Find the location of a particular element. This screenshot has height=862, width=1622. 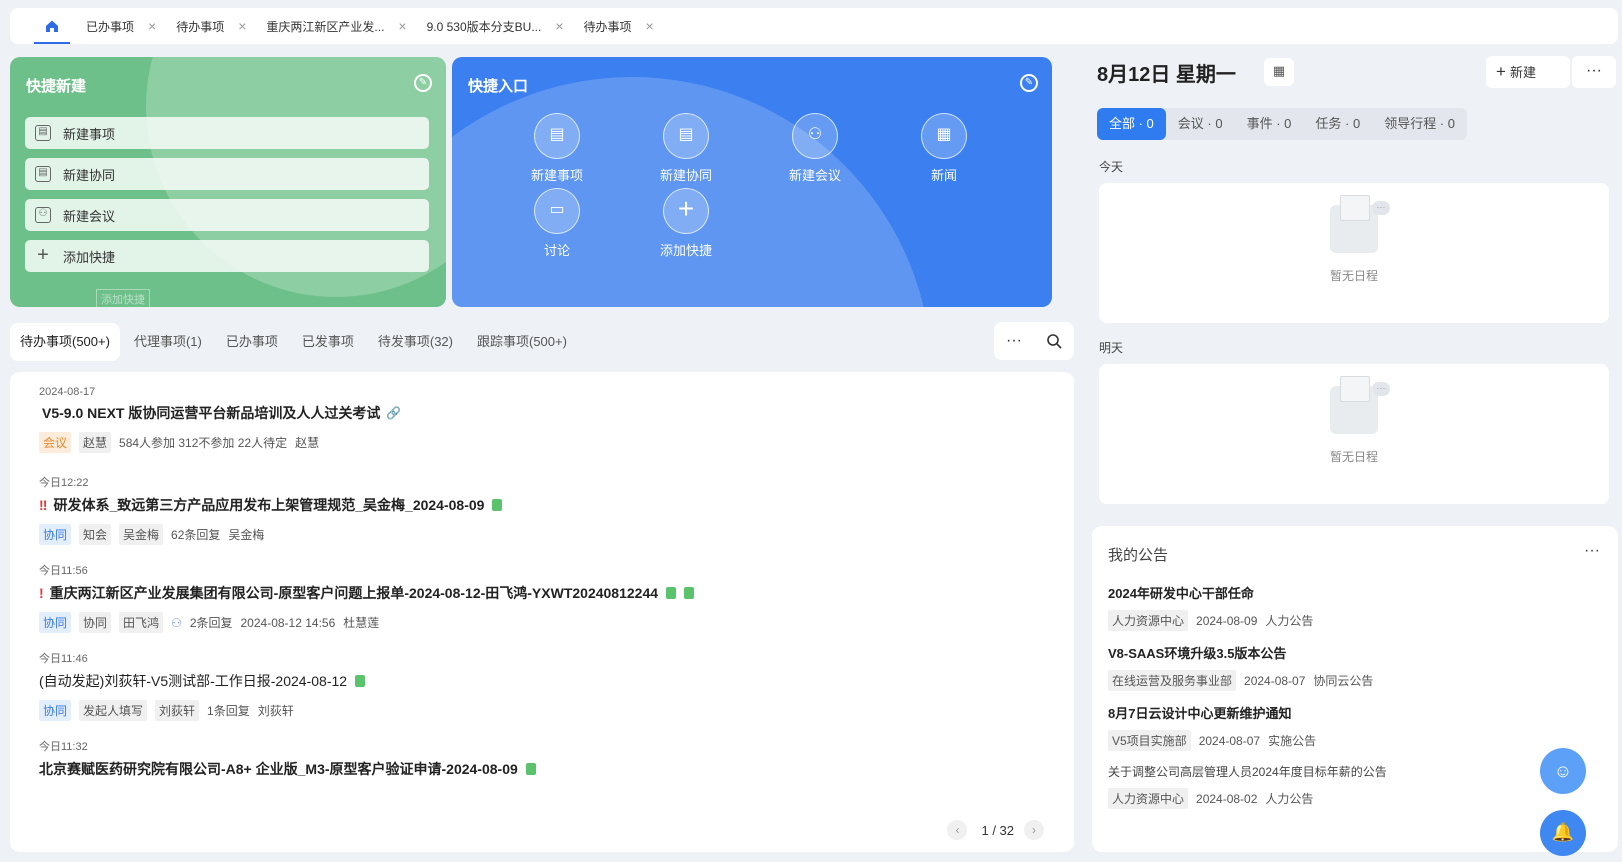

filter-meeting: 会议 · 0 is located at coordinates (1200, 124).